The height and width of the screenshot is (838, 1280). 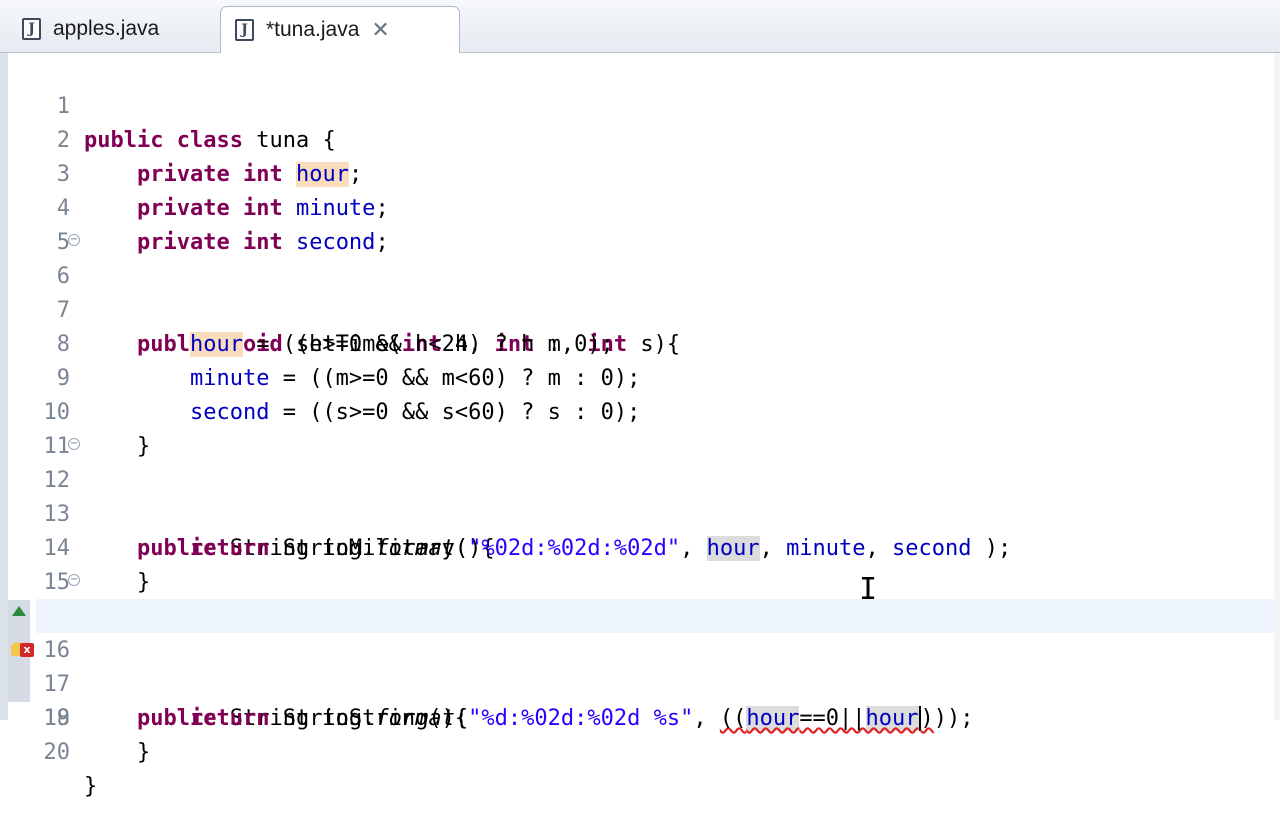 I want to click on code-line: 19, so click(x=644, y=699).